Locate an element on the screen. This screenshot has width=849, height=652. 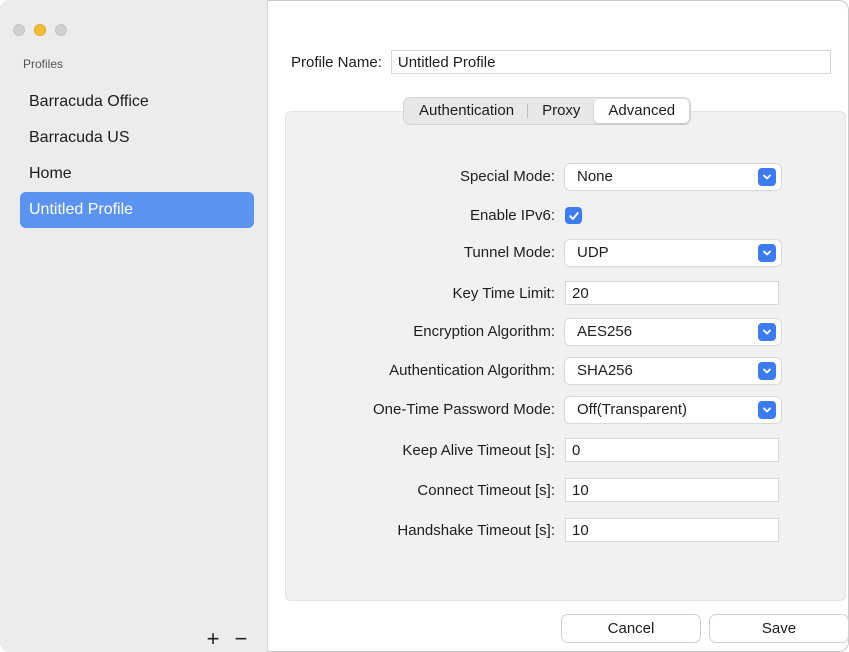
encryption-algorithm-select: AES256 is located at coordinates (673, 332).